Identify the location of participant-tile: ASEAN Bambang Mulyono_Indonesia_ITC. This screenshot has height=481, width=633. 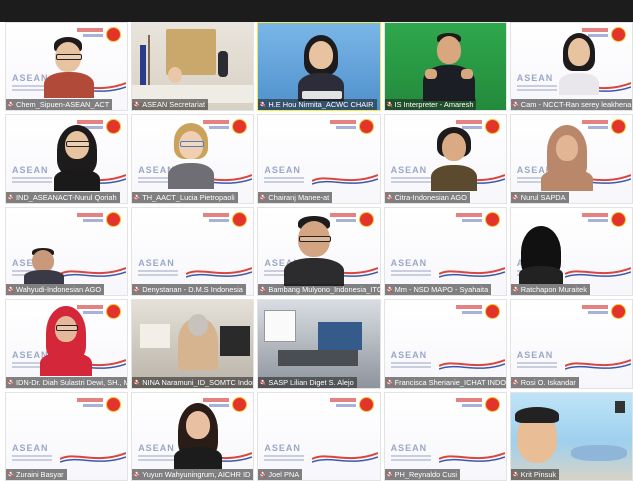
(319, 251).